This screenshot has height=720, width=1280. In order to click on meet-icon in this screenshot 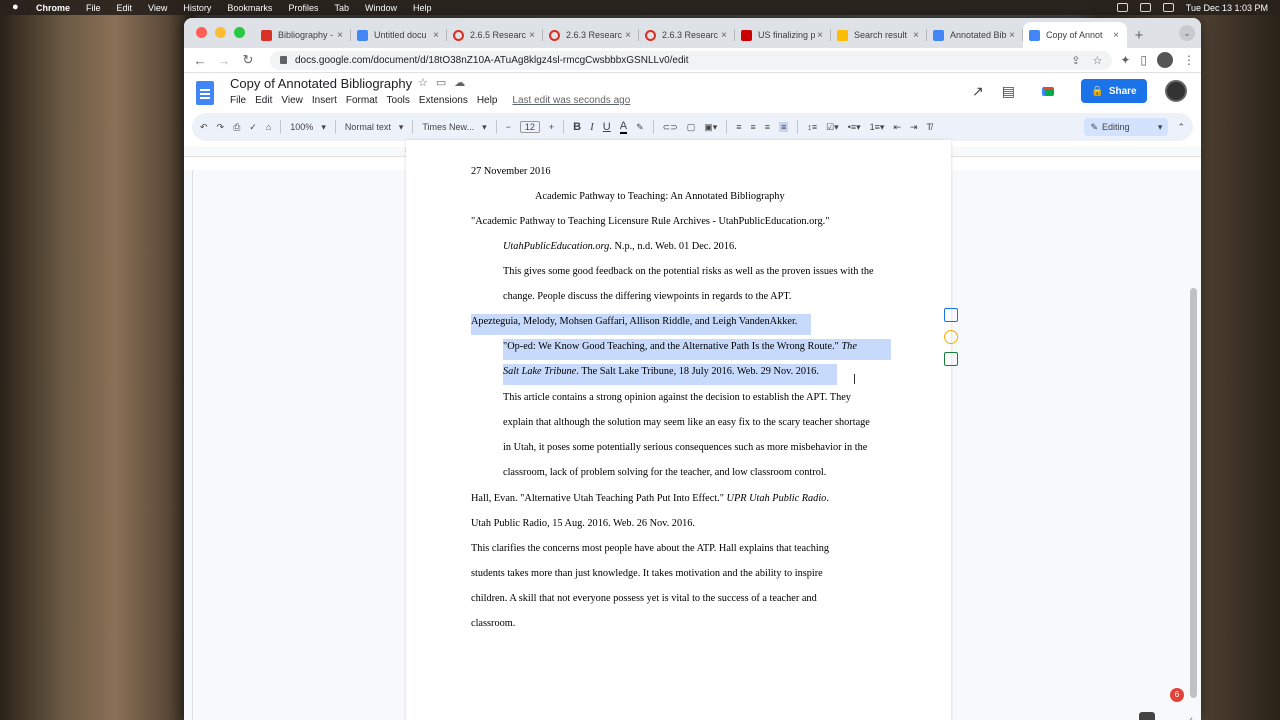, I will do `click(1048, 91)`.